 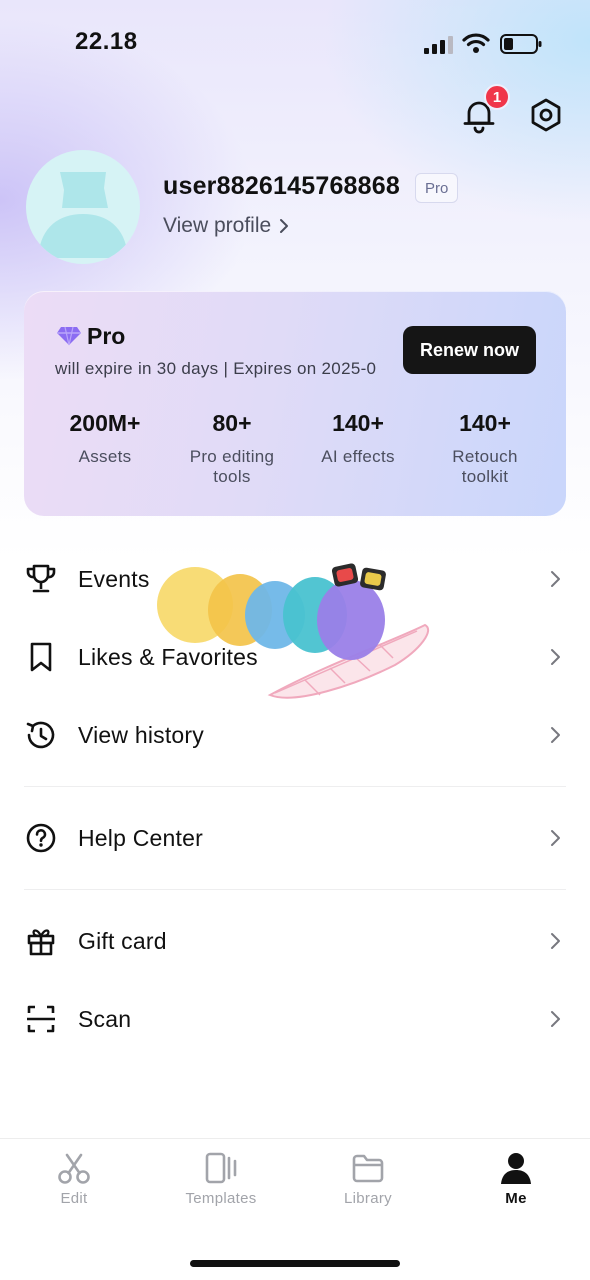 What do you see at coordinates (516, 1168) in the screenshot?
I see `person-icon` at bounding box center [516, 1168].